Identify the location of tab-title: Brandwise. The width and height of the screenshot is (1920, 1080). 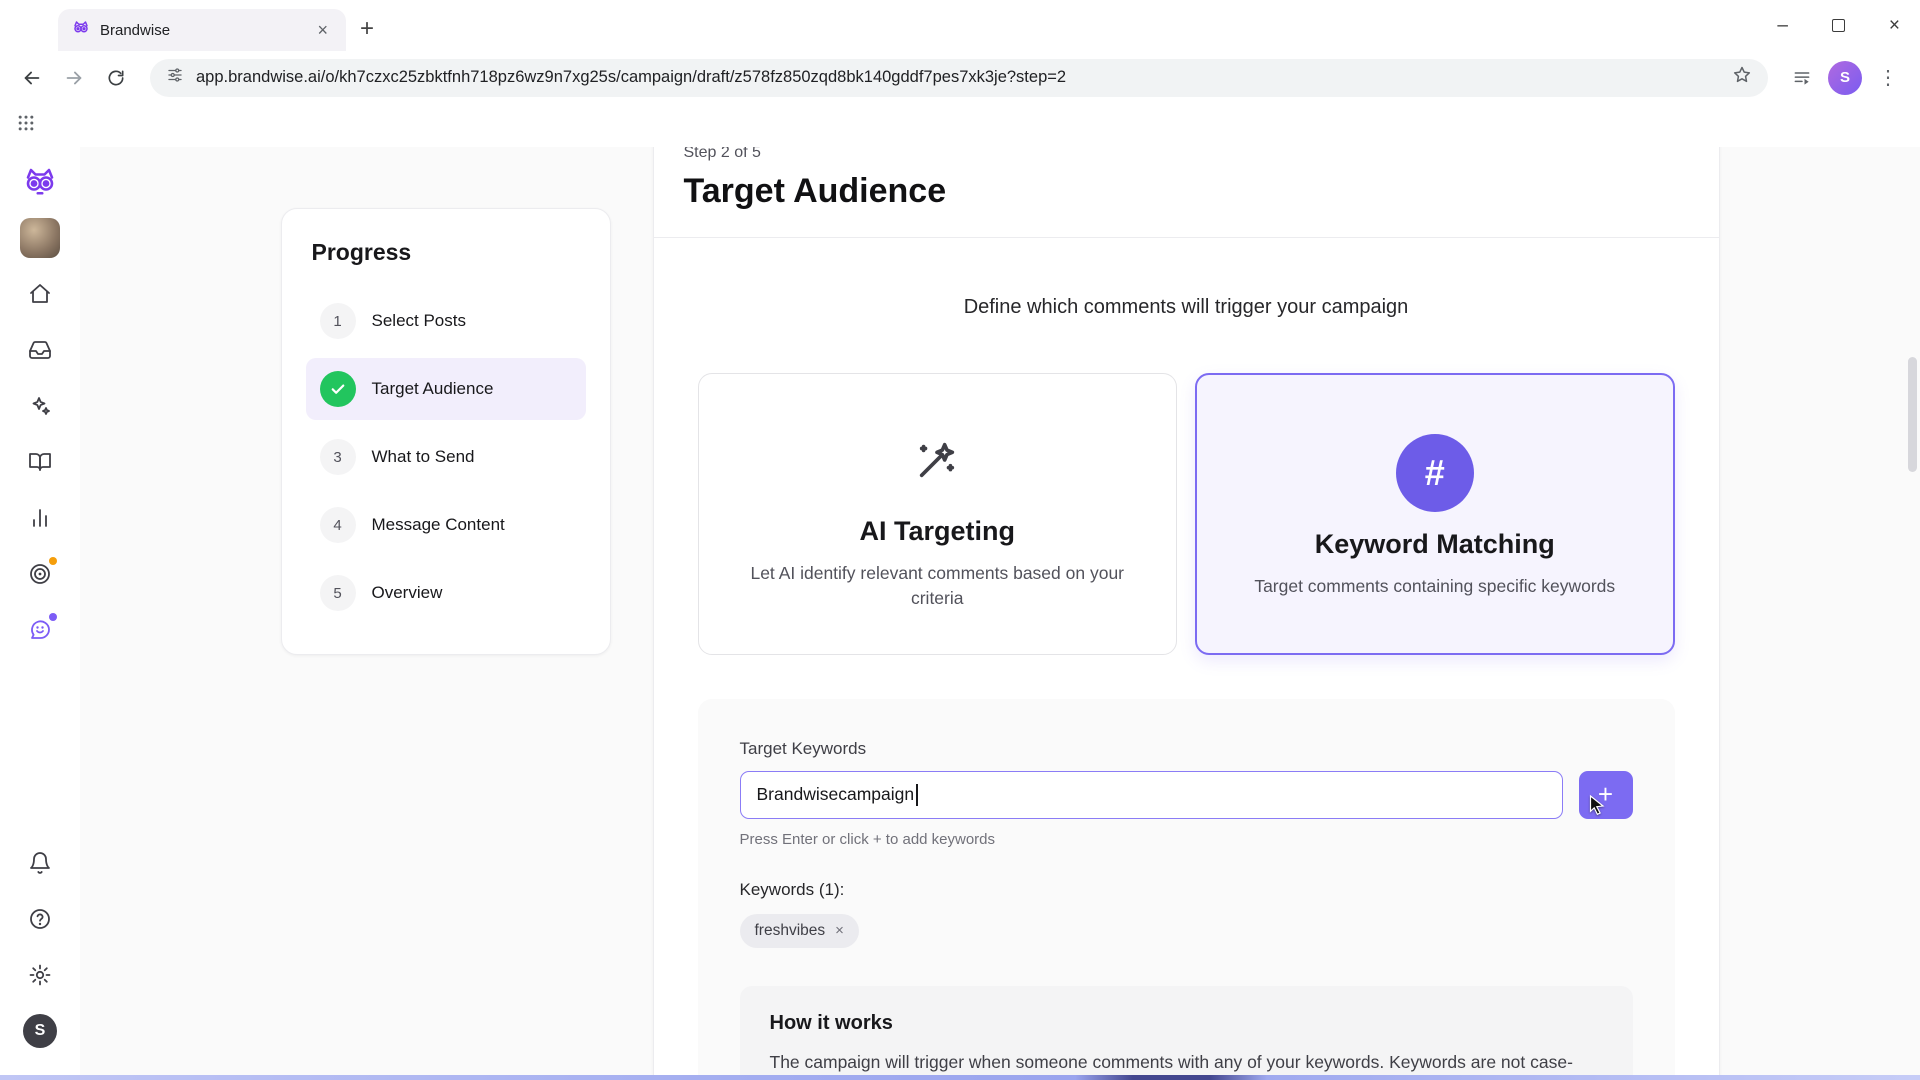
(135, 30).